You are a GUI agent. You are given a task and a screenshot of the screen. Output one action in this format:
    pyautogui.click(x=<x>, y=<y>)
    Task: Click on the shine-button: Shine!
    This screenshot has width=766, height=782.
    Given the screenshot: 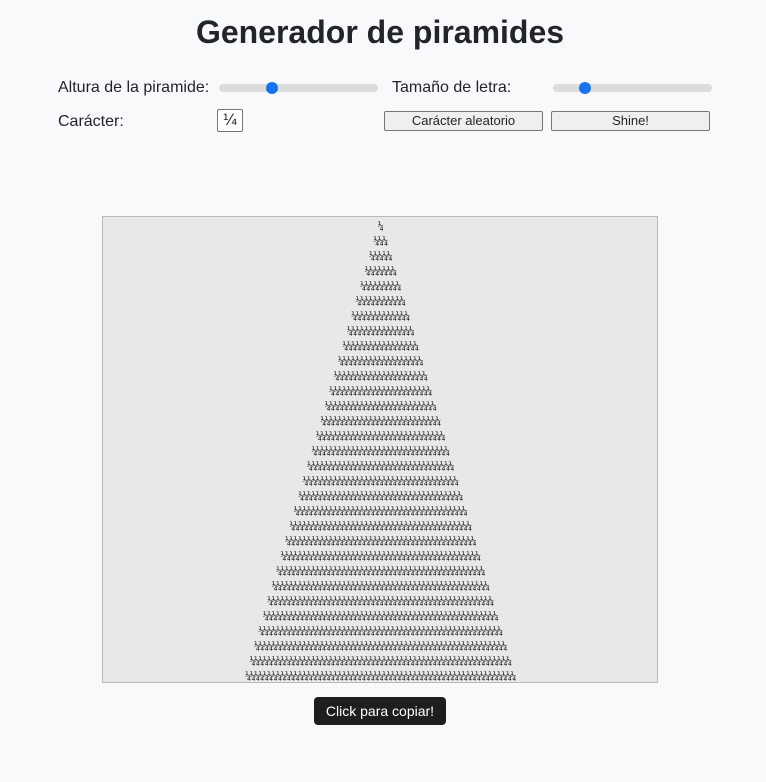 What is the action you would take?
    pyautogui.click(x=630, y=121)
    